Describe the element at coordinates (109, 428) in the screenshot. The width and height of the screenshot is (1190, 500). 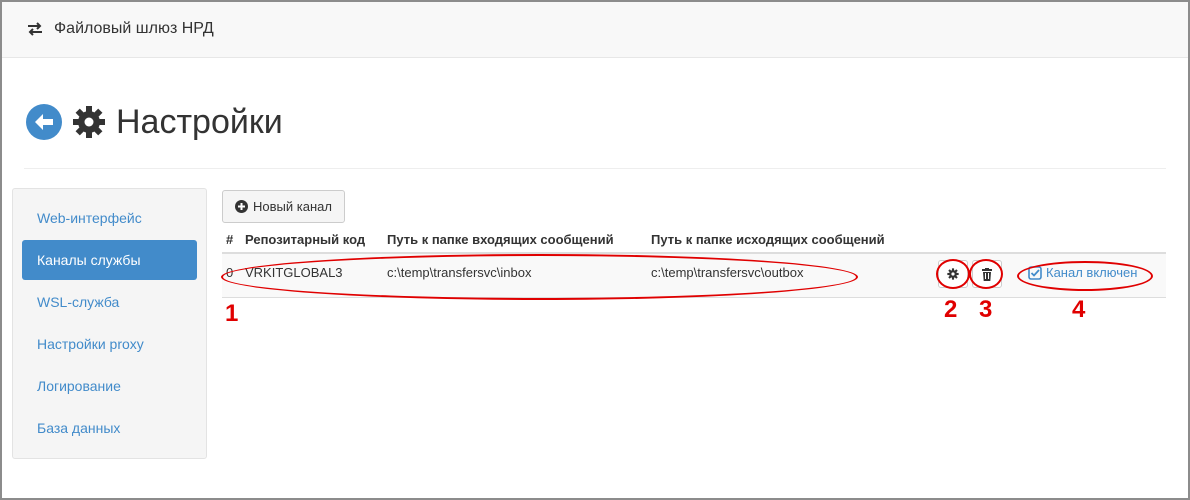
I see `sidebar-item-database: База данных` at that location.